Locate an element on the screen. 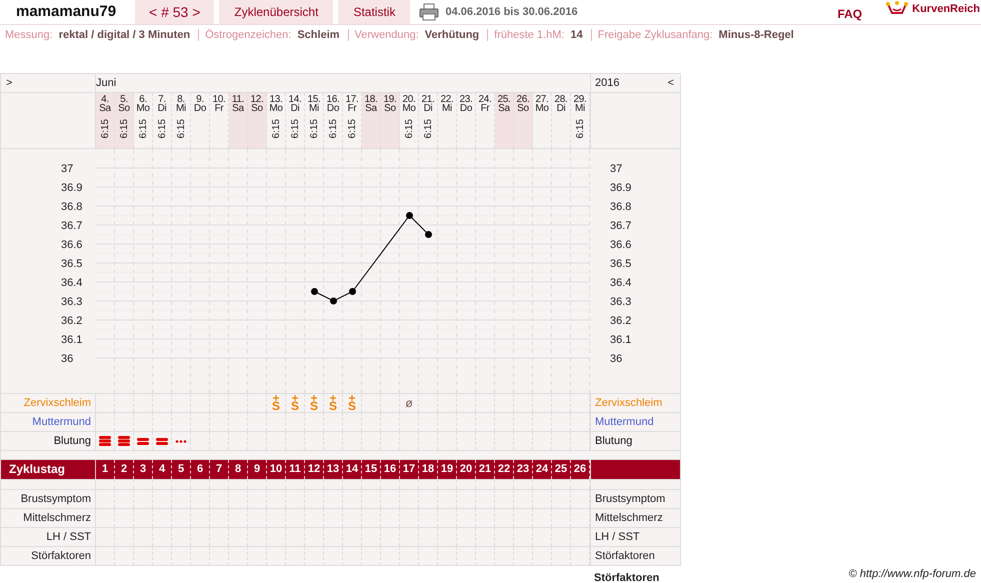 The height and width of the screenshot is (583, 981). cycle-day-number: 21 is located at coordinates (485, 469).